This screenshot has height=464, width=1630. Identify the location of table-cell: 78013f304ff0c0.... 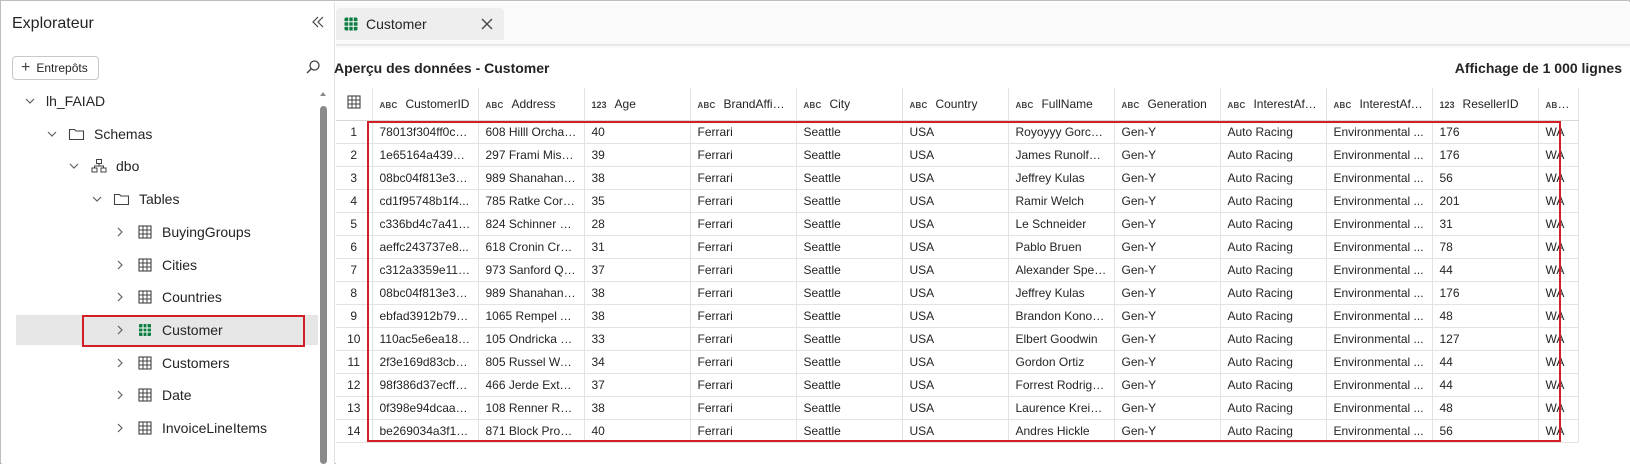
(425, 132).